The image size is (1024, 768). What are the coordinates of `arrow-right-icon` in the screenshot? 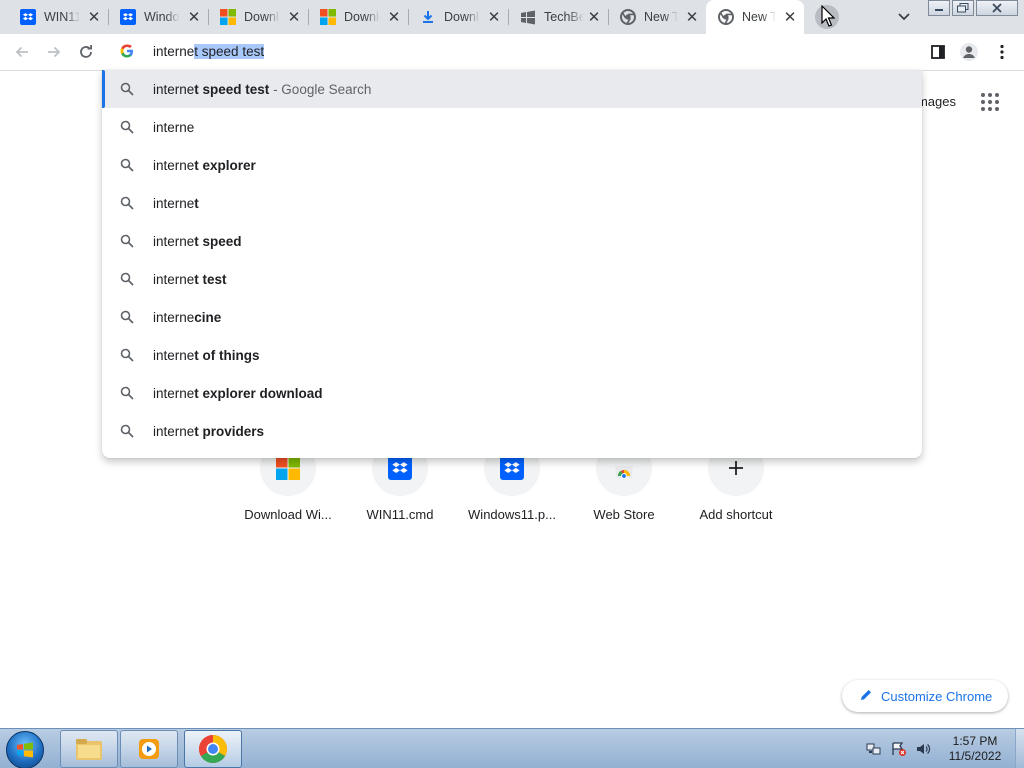 It's located at (54, 52).